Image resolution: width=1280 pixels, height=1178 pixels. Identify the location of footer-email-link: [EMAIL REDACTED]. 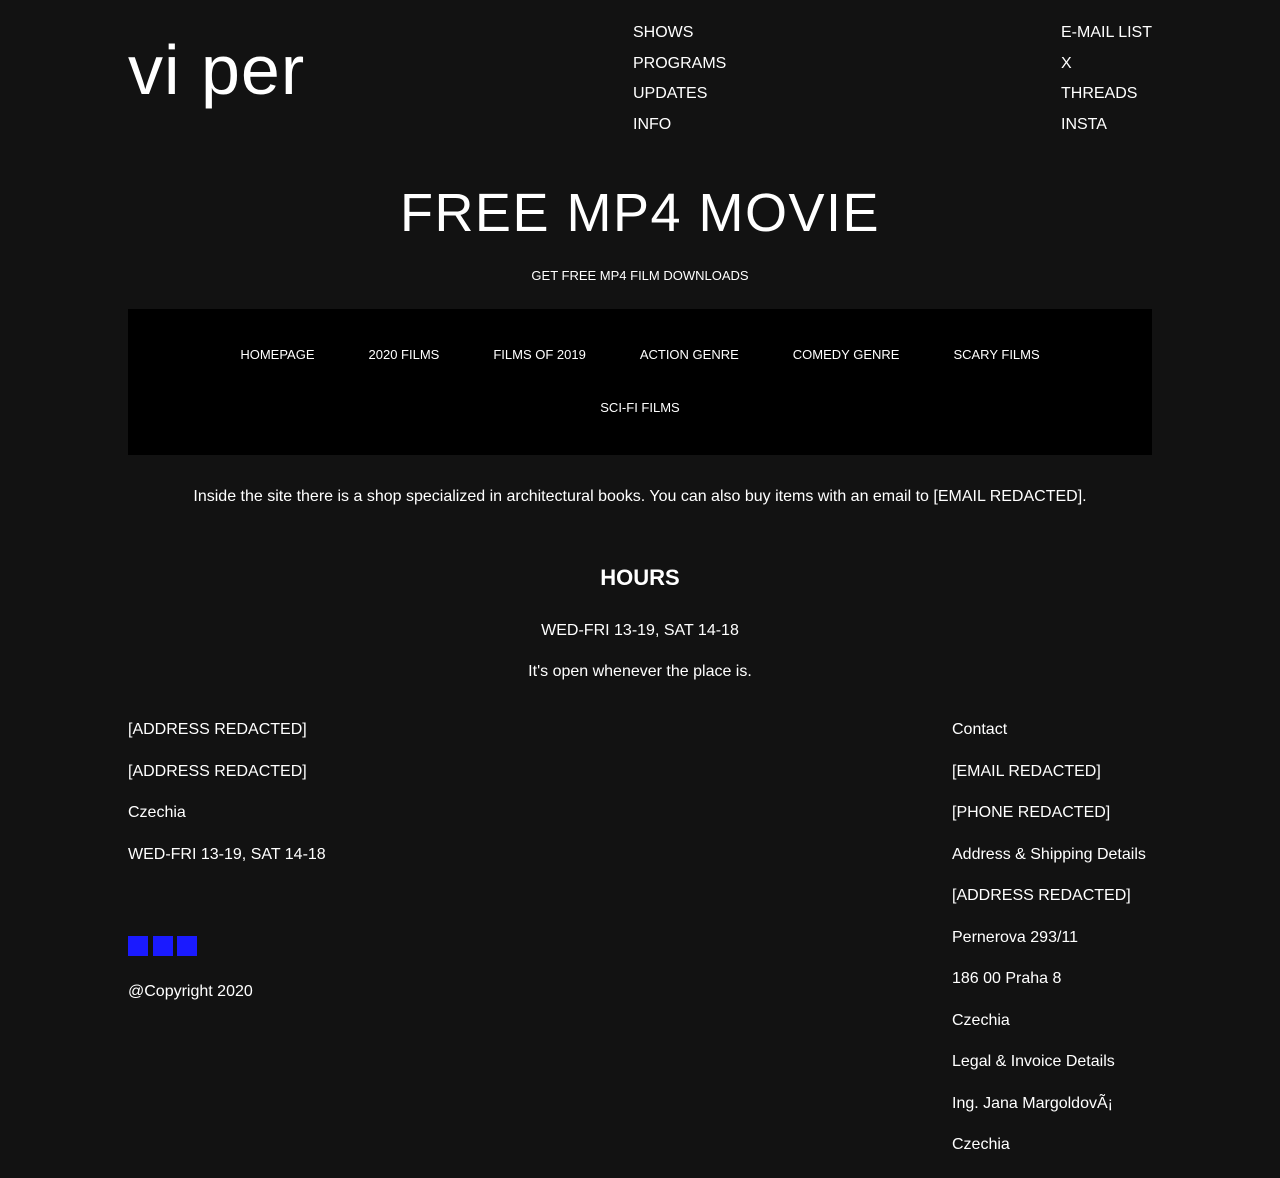
(1049, 772).